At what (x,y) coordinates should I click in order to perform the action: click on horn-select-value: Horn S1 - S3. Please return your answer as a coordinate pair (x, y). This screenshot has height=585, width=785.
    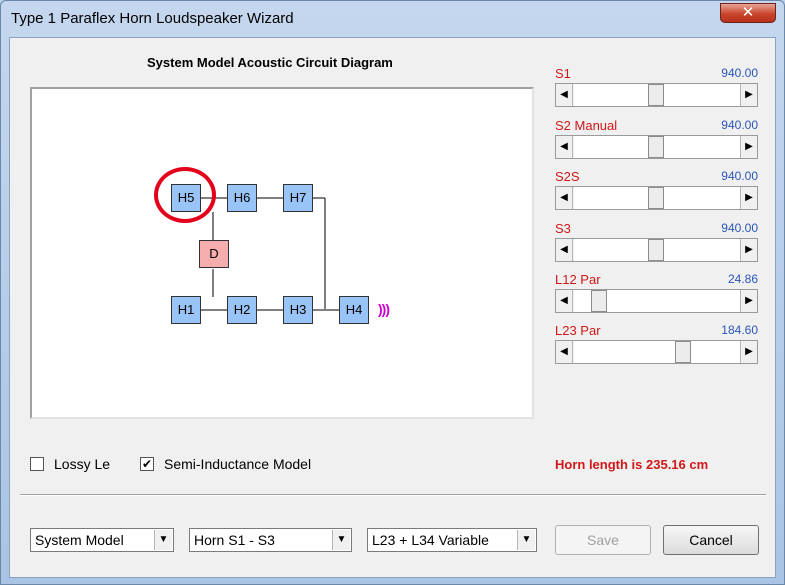
    Looking at the image, I should click on (234, 540).